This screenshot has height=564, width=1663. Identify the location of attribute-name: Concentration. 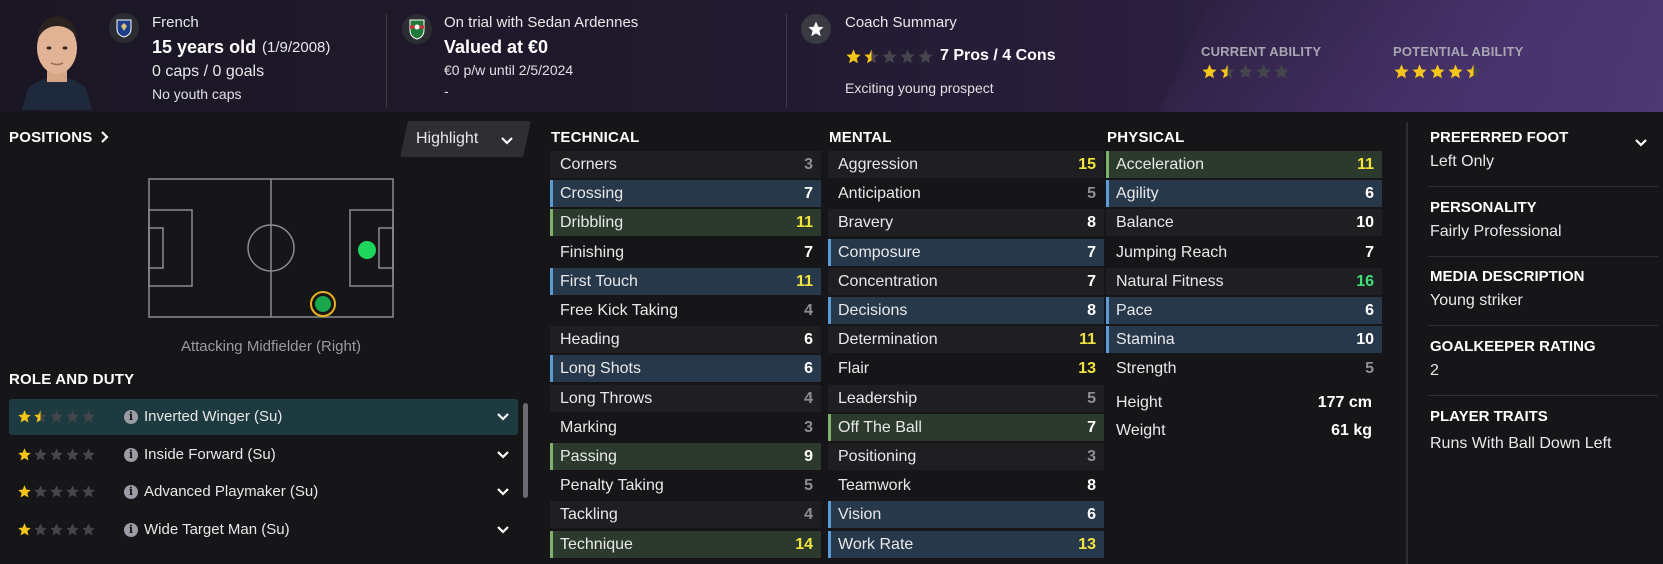
(888, 281).